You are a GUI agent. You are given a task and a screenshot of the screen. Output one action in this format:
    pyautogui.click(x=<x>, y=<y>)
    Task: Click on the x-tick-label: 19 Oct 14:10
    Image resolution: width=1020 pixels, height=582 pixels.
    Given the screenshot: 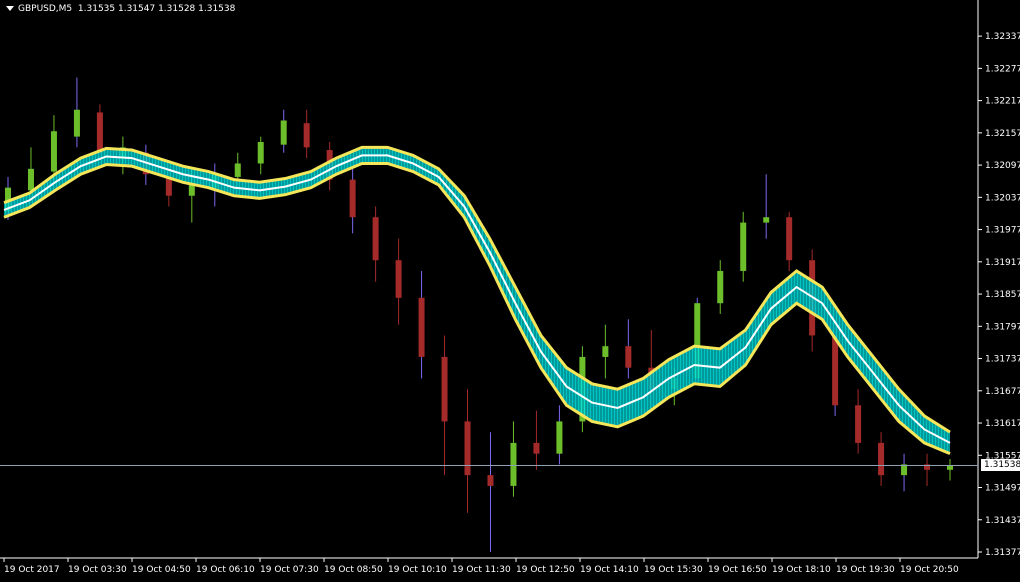 What is the action you would take?
    pyautogui.click(x=609, y=570)
    